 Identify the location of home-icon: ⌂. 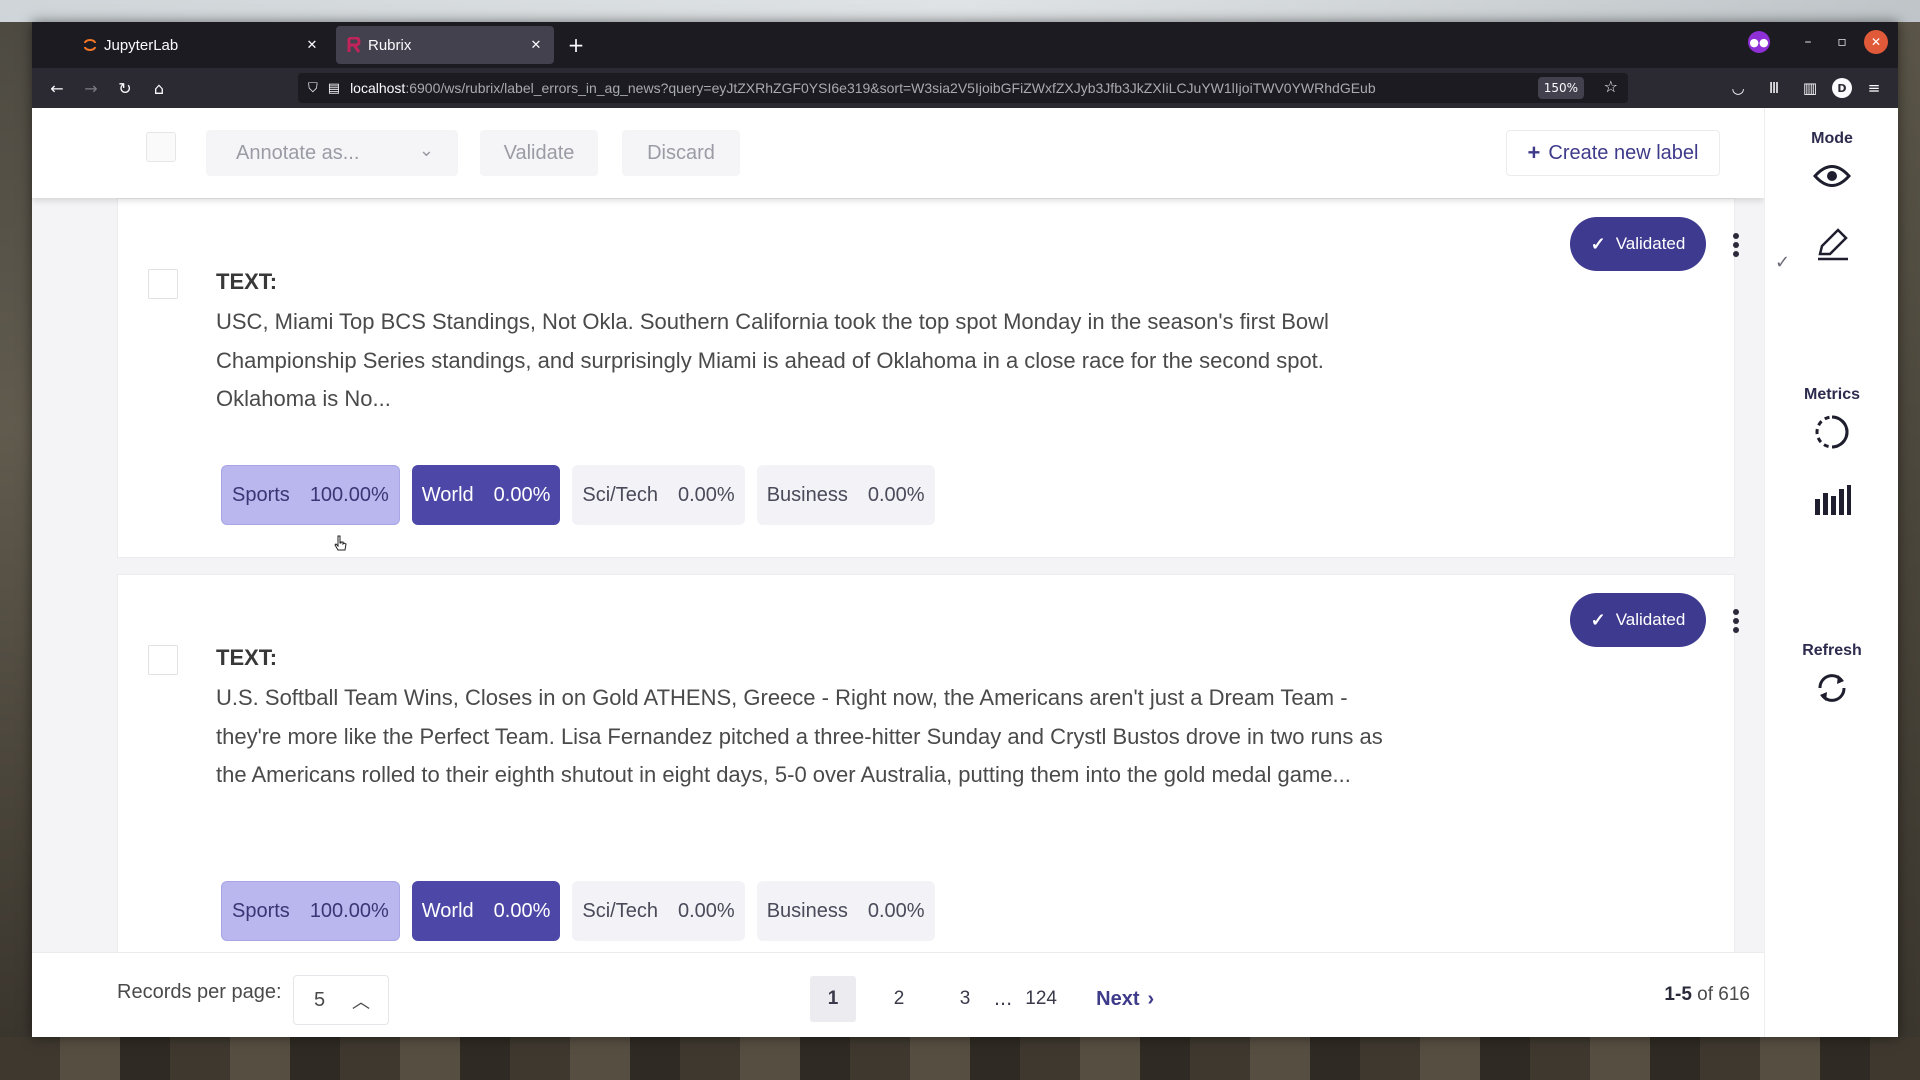
(159, 88).